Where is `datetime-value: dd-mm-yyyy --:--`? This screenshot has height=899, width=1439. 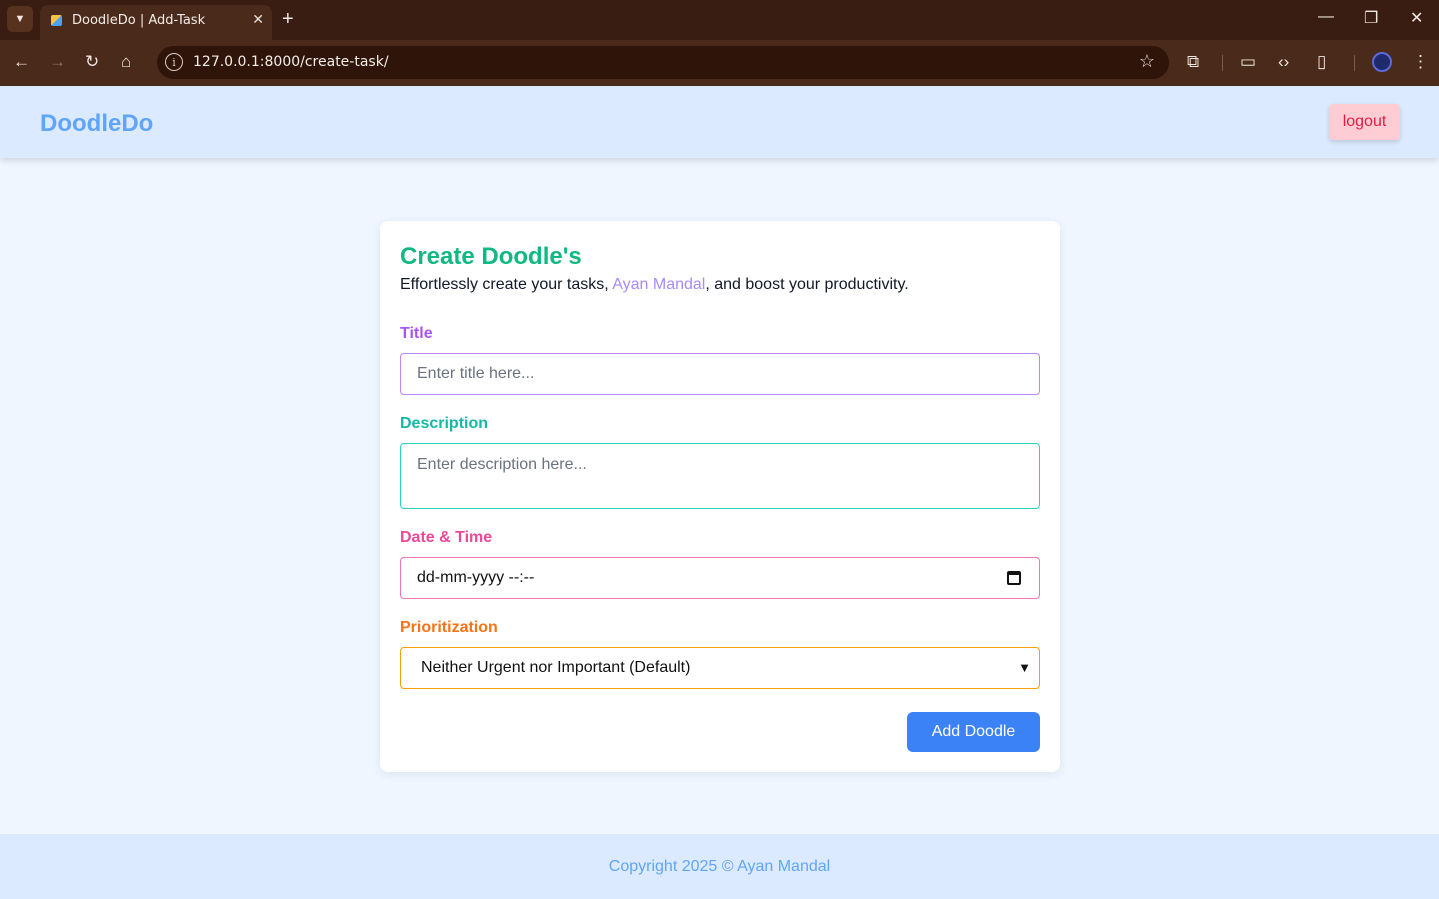 datetime-value: dd-mm-yyyy --:-- is located at coordinates (476, 577).